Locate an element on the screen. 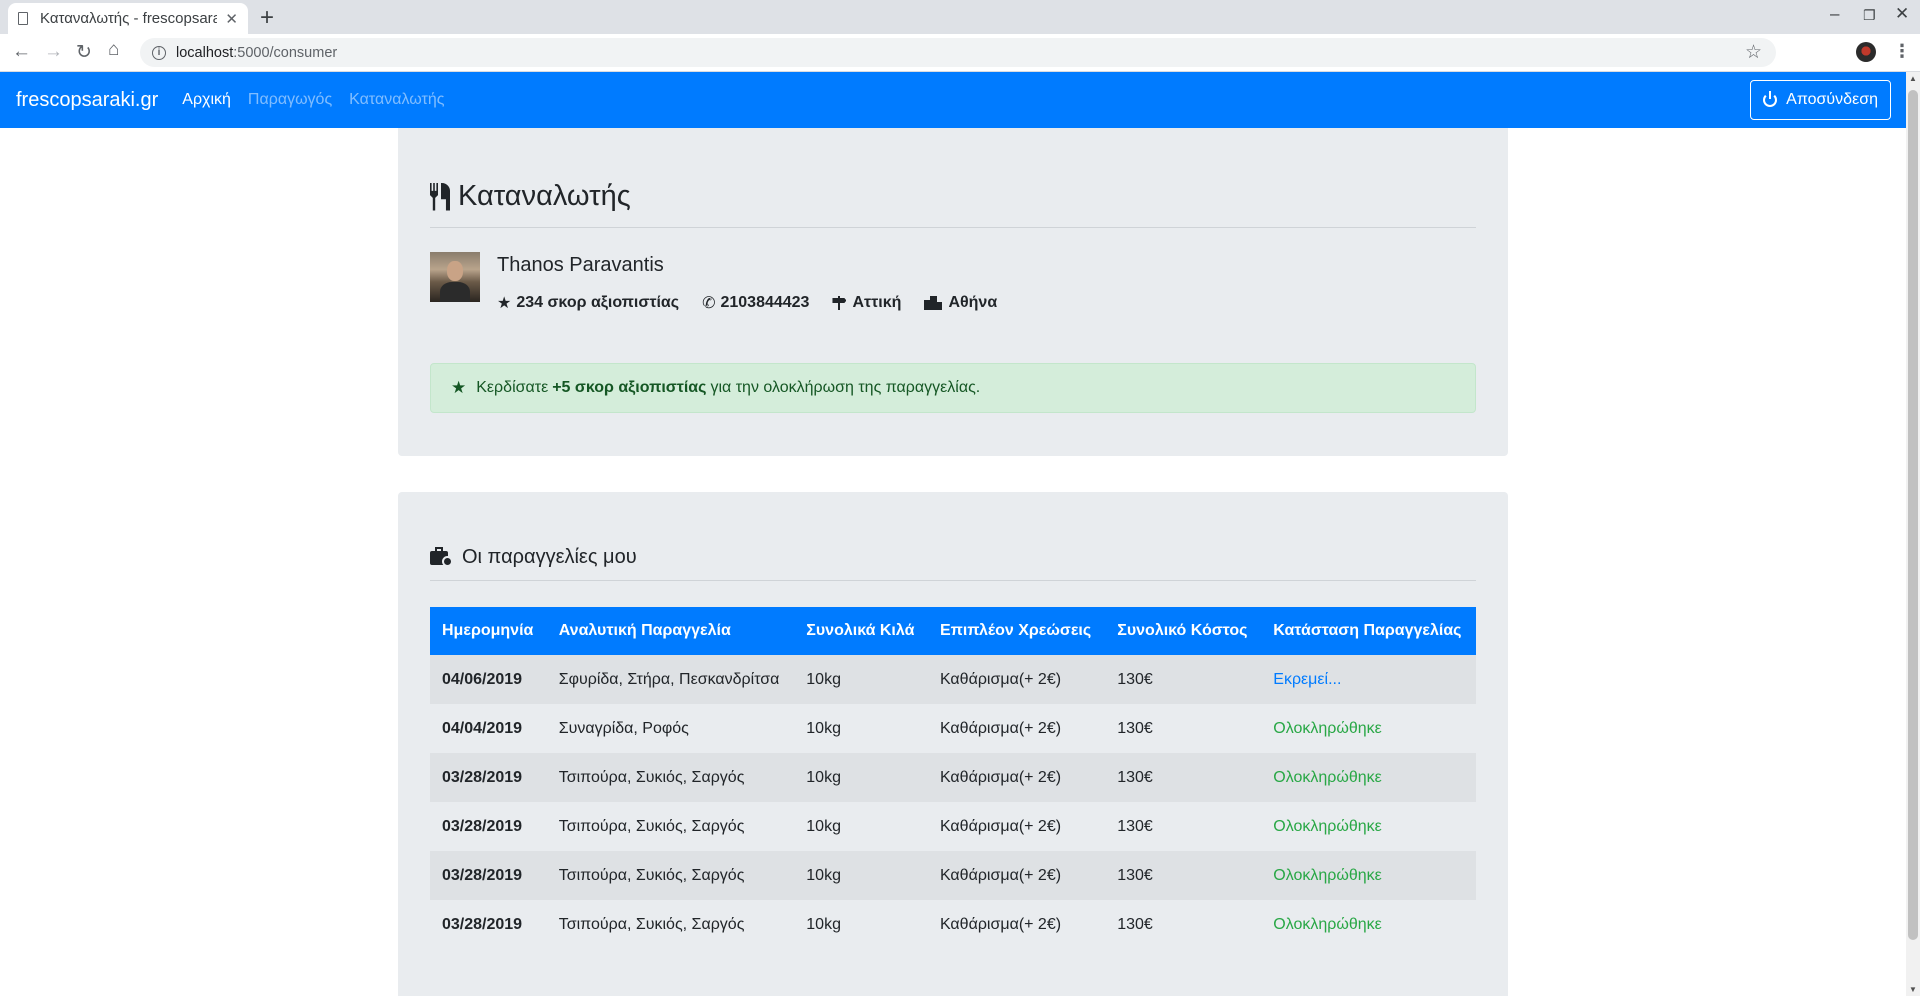  logout-button: Αποσύνδεση is located at coordinates (1820, 100).